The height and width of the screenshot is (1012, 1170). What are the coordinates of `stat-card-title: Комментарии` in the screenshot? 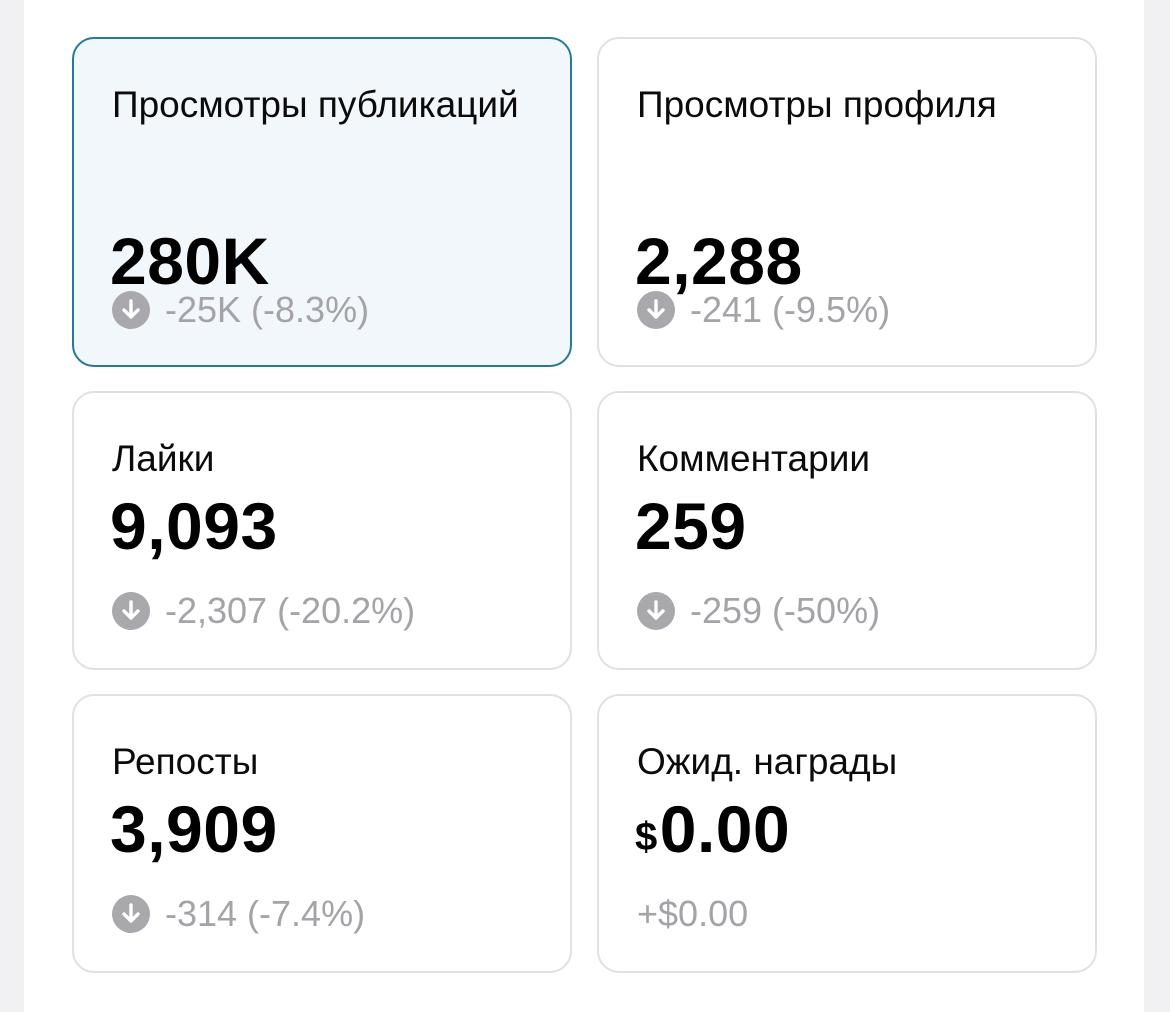 It's located at (754, 458).